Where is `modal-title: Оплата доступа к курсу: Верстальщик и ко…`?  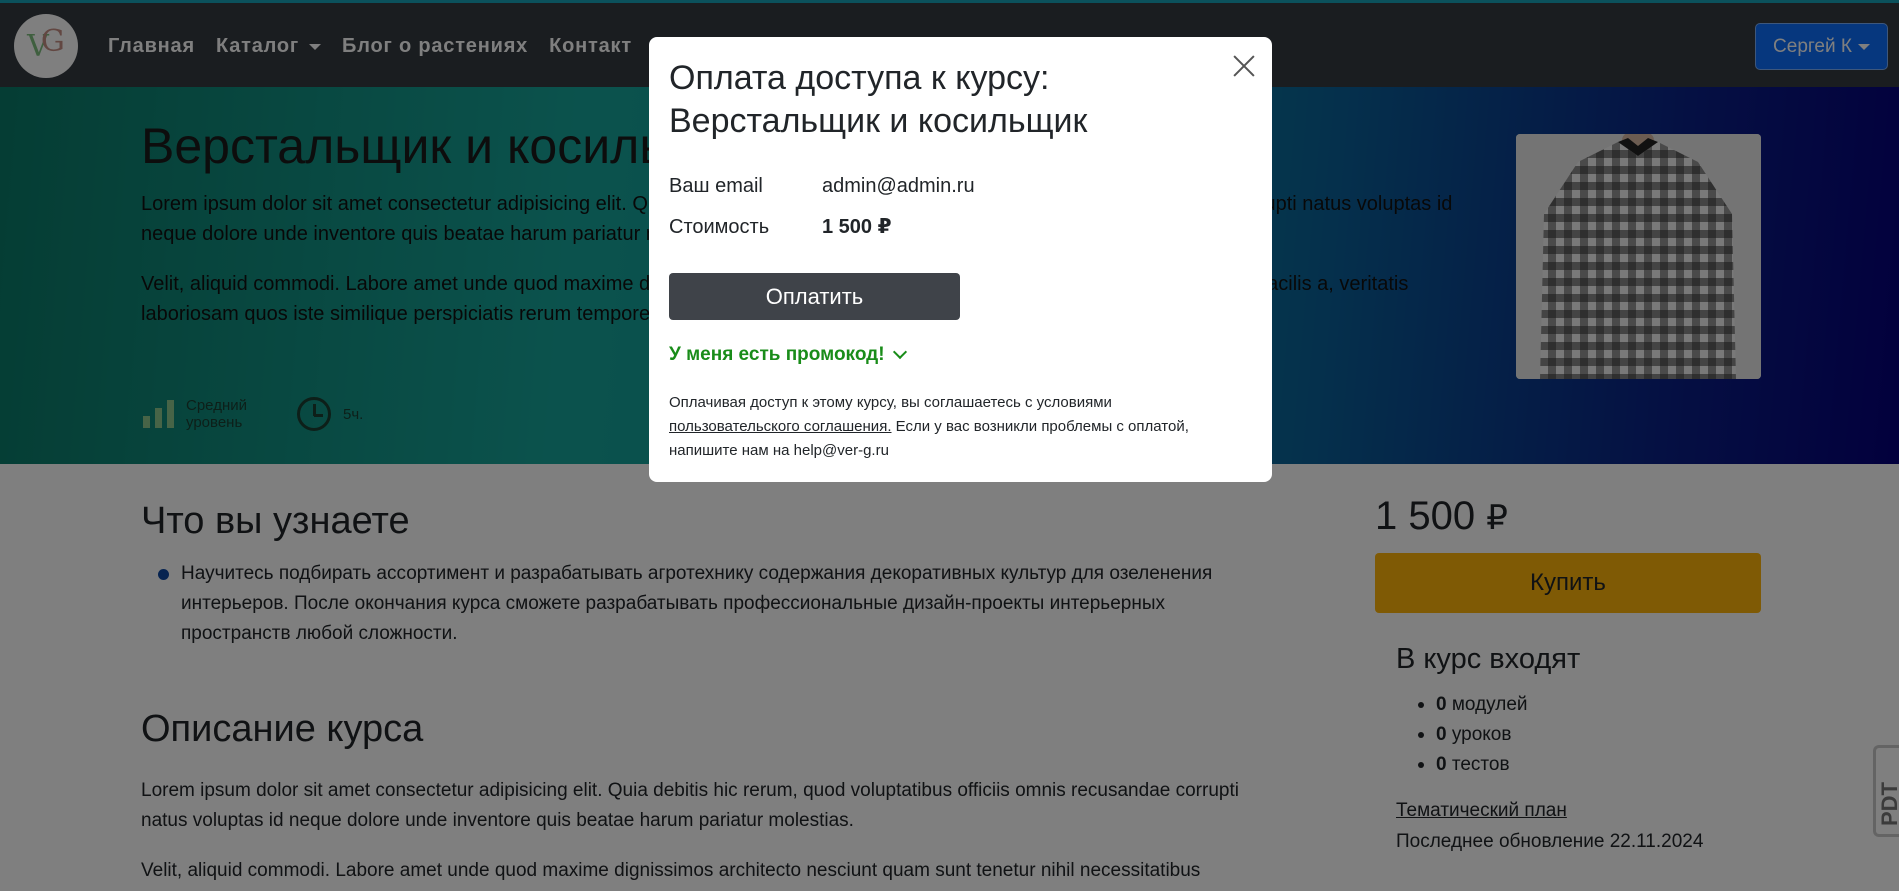 modal-title: Оплата доступа к курсу: Верстальщик и ко… is located at coordinates (878, 99).